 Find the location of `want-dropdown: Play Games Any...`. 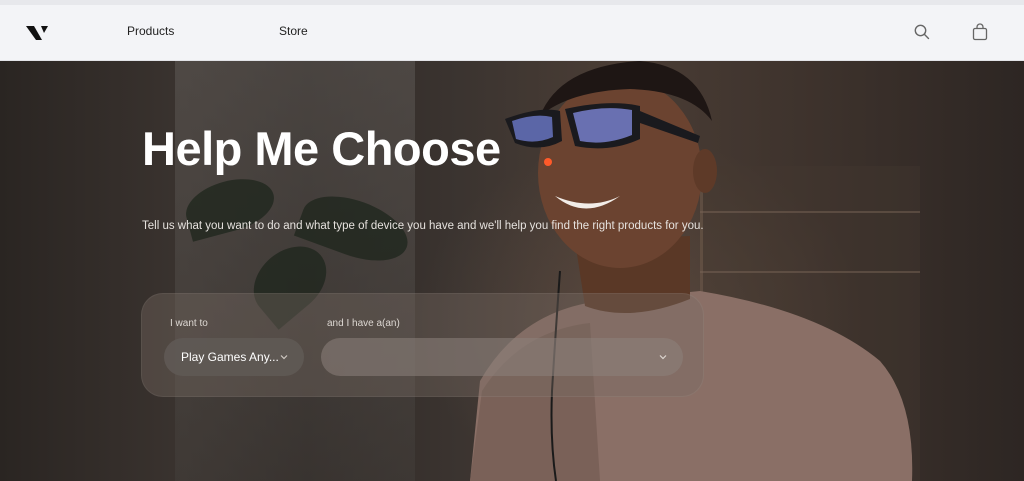

want-dropdown: Play Games Any... is located at coordinates (234, 357).